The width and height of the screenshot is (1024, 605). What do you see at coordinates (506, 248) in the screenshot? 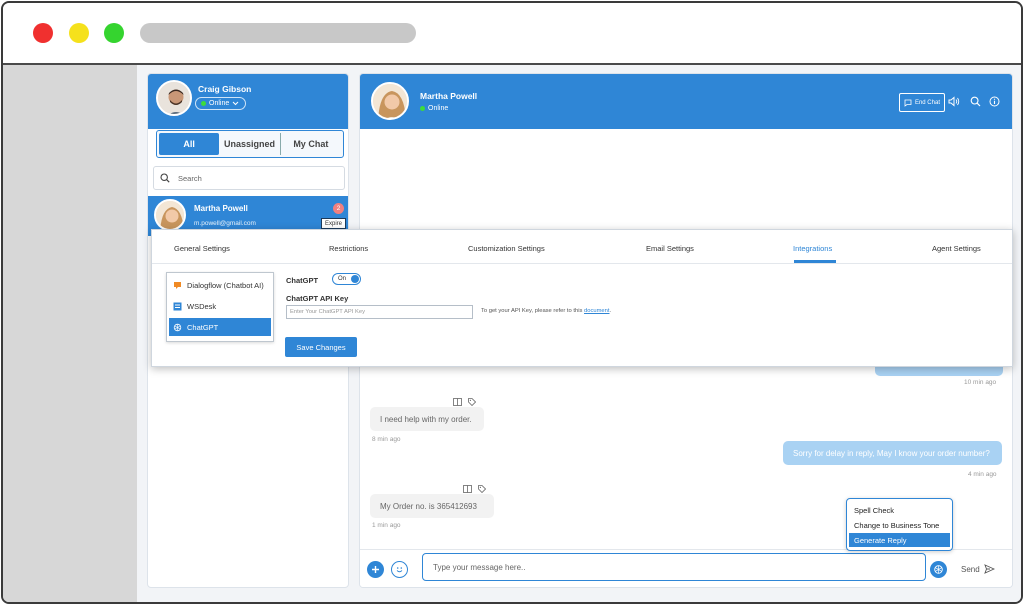
I see `tab-customization-settings: Customization Settings` at bounding box center [506, 248].